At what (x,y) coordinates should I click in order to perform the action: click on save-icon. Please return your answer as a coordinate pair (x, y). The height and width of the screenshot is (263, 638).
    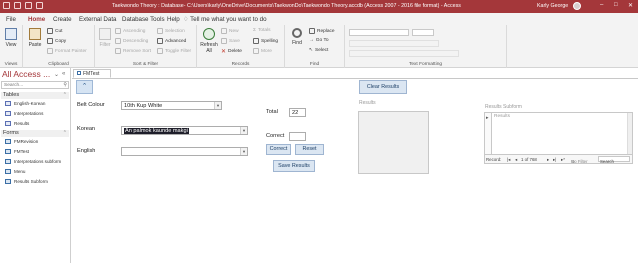
    Looking at the image, I should click on (6, 5).